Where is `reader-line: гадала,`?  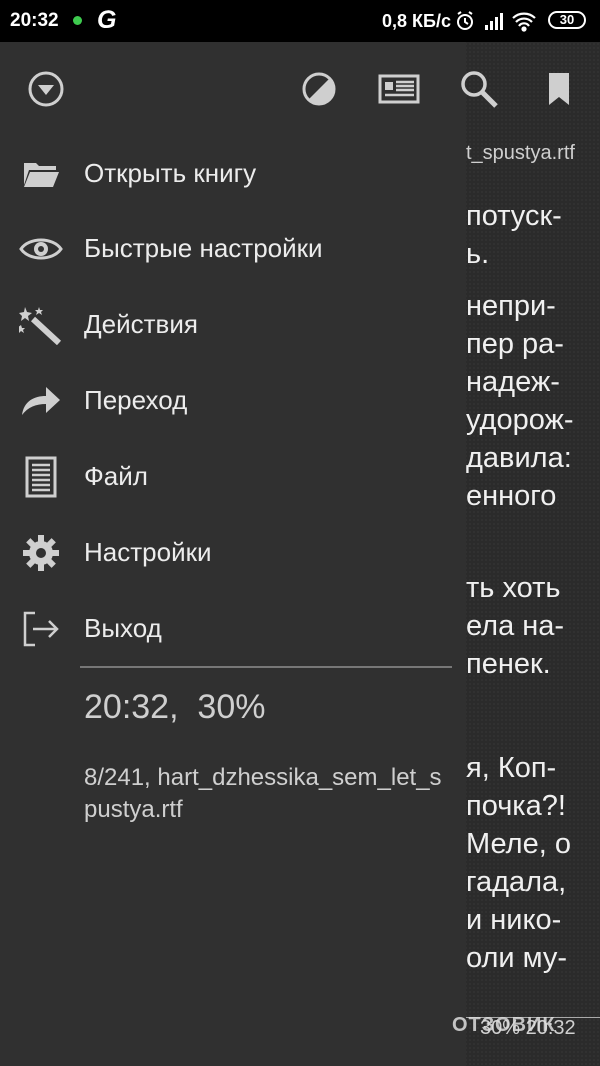
reader-line: гадала, is located at coordinates (516, 882).